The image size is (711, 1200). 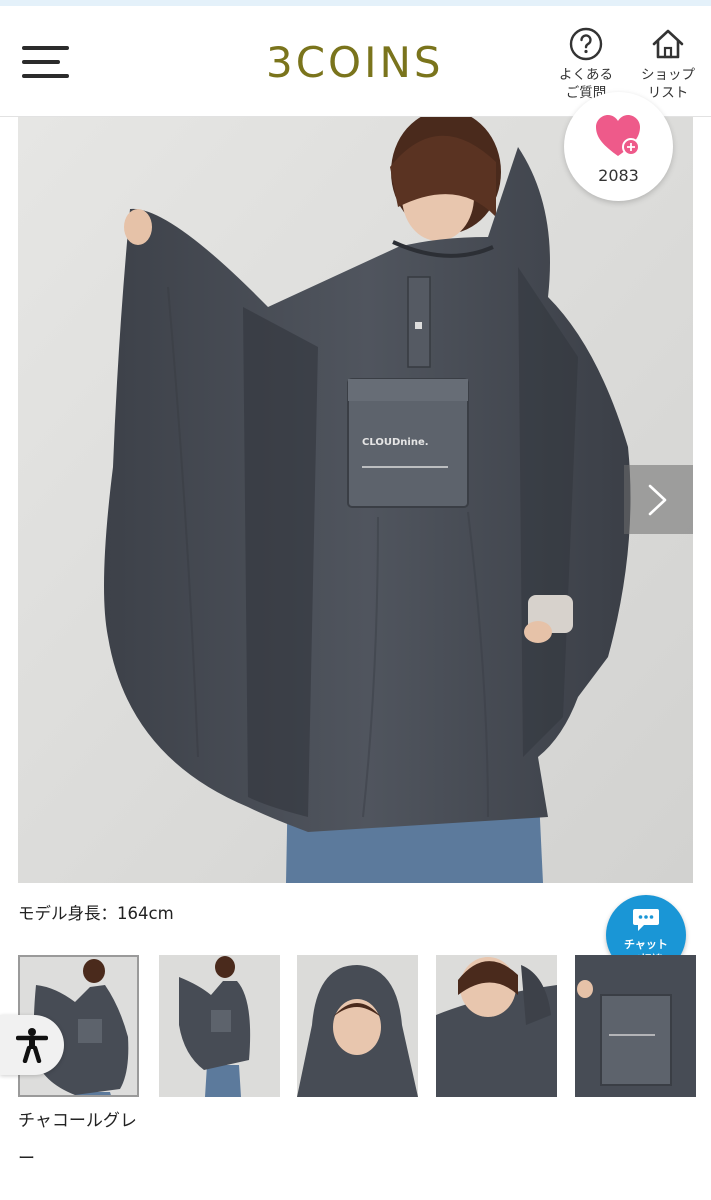 I want to click on chat-bubble-icon, so click(x=646, y=920).